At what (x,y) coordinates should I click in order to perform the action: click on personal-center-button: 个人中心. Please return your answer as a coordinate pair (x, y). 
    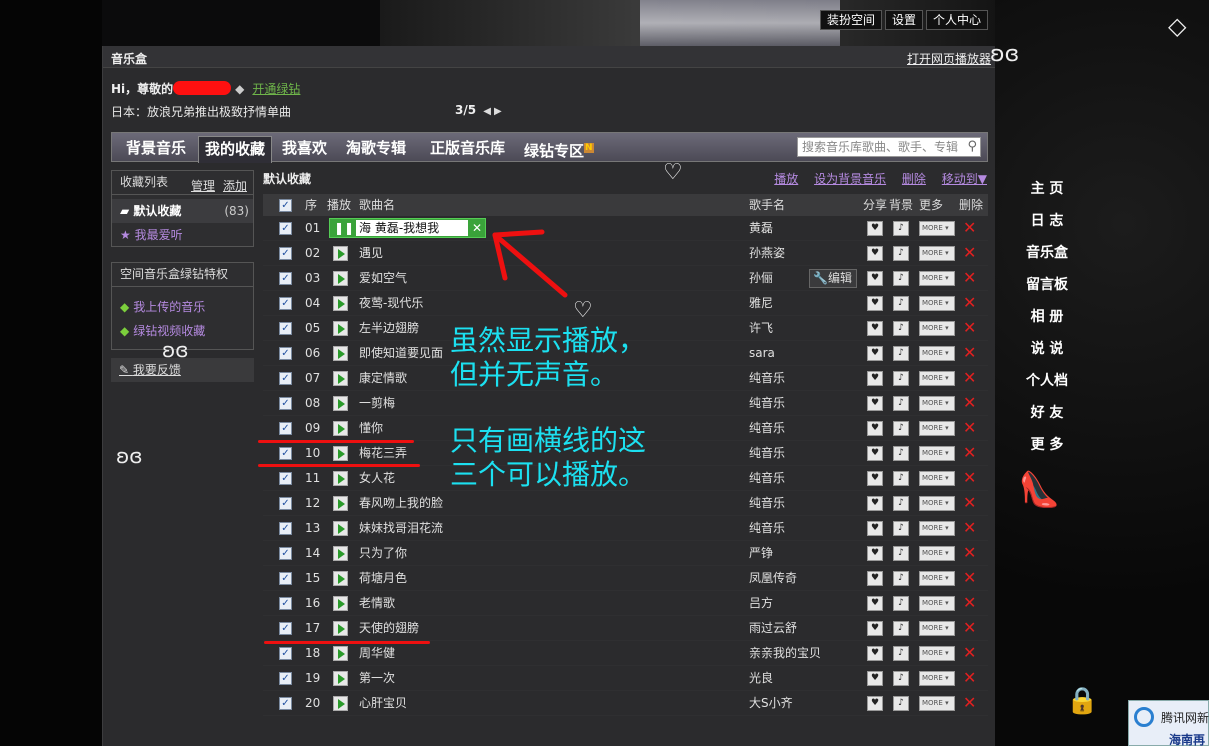
    Looking at the image, I should click on (957, 20).